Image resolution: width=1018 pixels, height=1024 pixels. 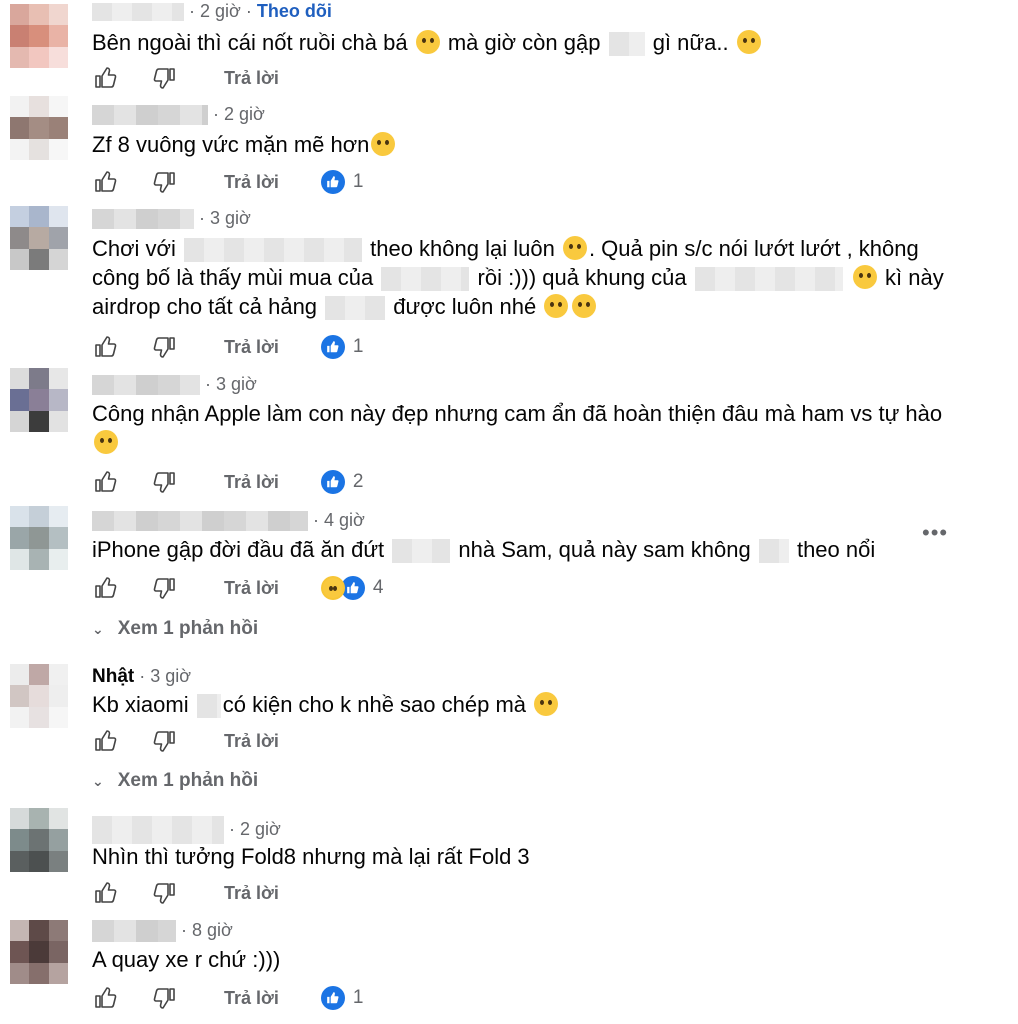 What do you see at coordinates (344, 520) in the screenshot?
I see `comment-time: 4 giờ` at bounding box center [344, 520].